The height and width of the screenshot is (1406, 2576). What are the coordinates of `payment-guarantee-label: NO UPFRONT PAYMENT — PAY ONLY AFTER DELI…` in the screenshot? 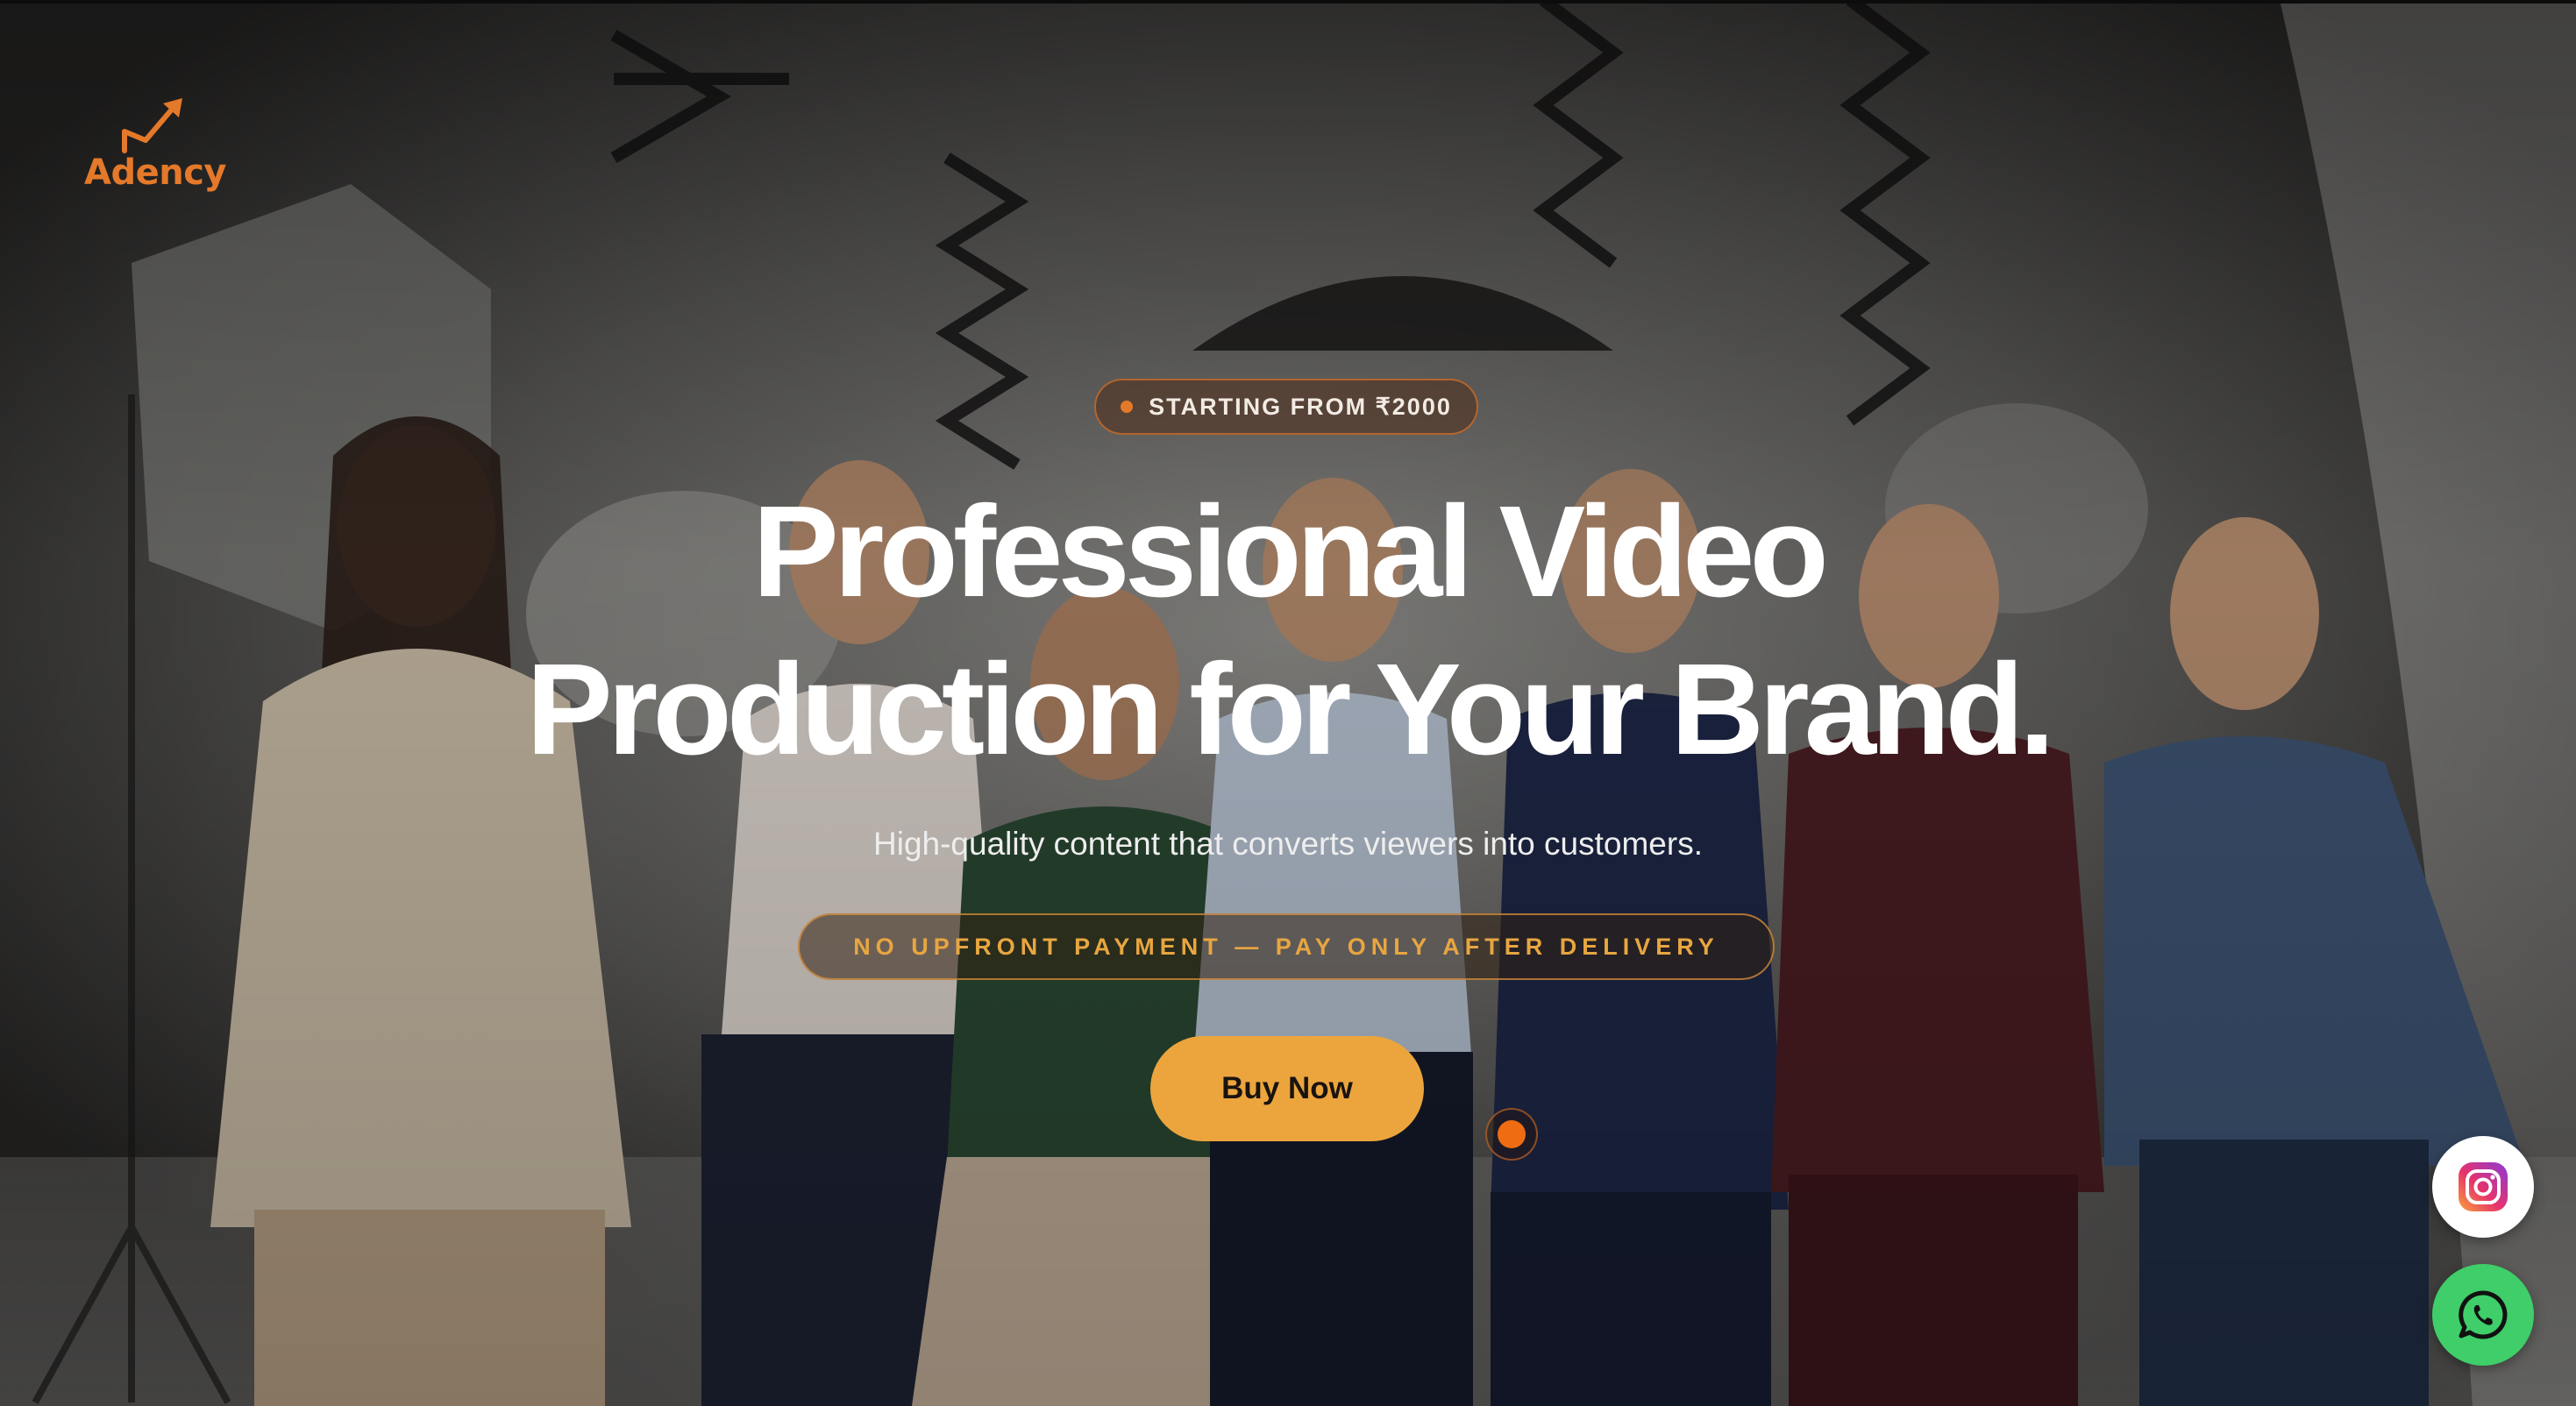 It's located at (1286, 946).